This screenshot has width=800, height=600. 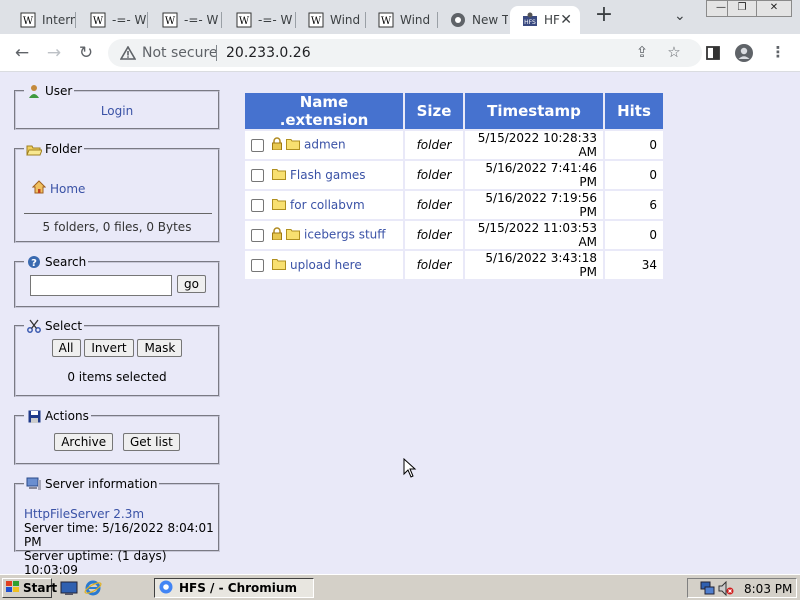 I want to click on lock-icon, so click(x=277, y=235).